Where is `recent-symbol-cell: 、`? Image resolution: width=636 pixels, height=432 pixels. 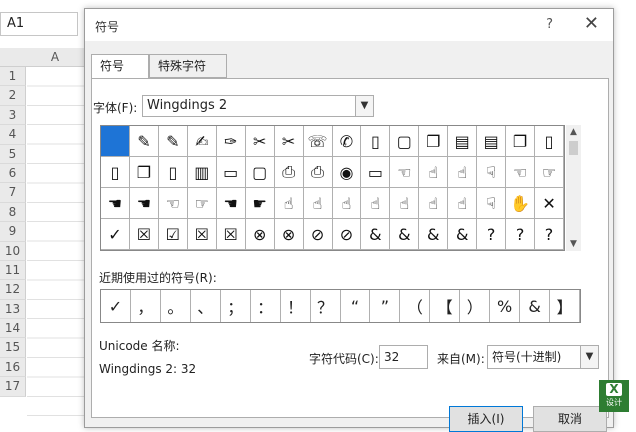 recent-symbol-cell: 、 is located at coordinates (206, 306).